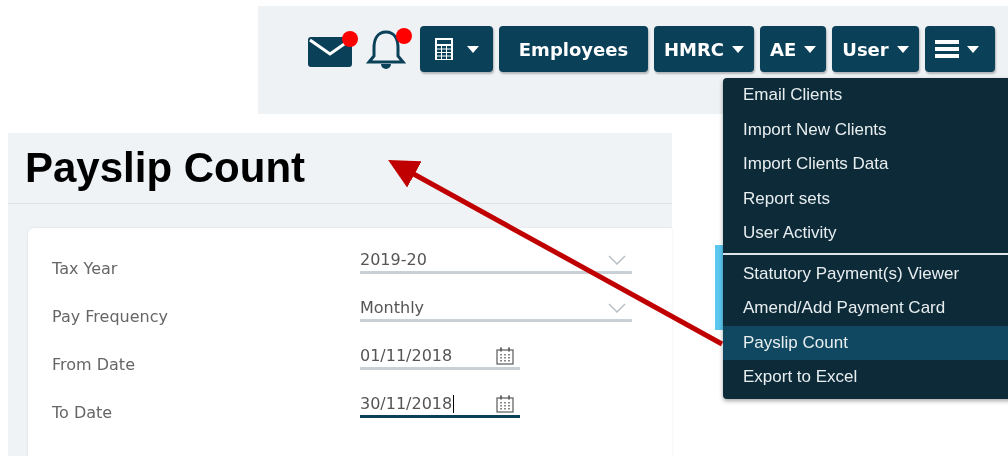 The image size is (1008, 456). I want to click on menu-item: Report sets, so click(865, 198).